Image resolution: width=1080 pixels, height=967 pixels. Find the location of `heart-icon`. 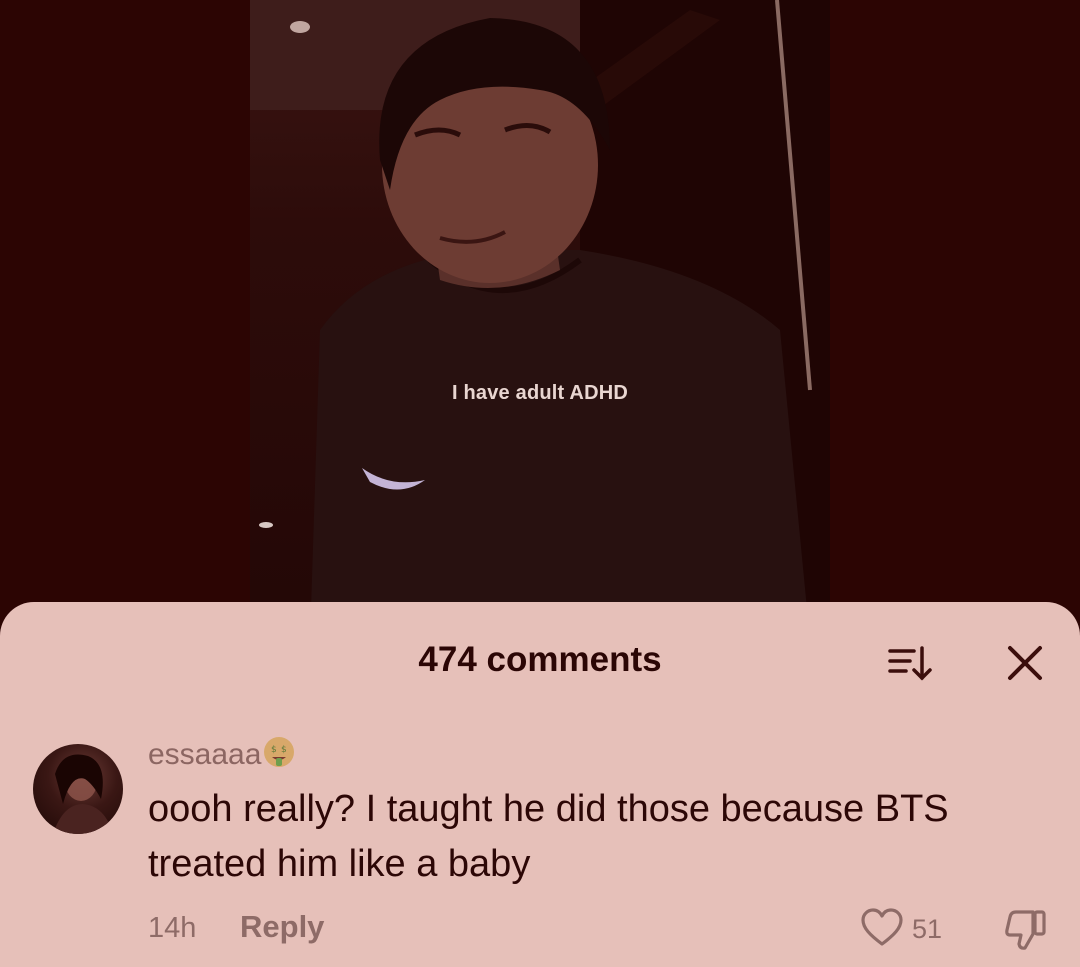

heart-icon is located at coordinates (882, 928).